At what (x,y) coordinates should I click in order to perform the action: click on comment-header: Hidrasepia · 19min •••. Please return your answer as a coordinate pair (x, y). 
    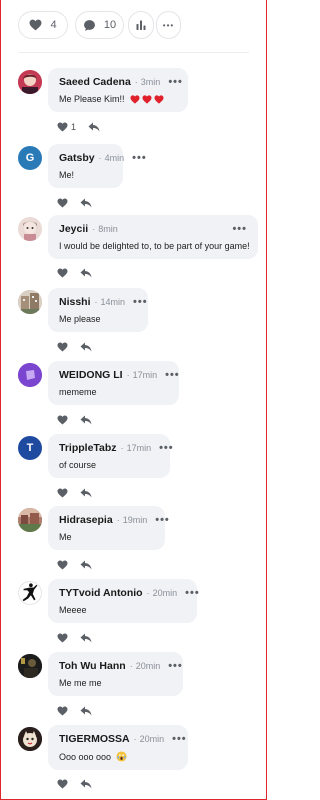
    Looking at the image, I should click on (114, 520).